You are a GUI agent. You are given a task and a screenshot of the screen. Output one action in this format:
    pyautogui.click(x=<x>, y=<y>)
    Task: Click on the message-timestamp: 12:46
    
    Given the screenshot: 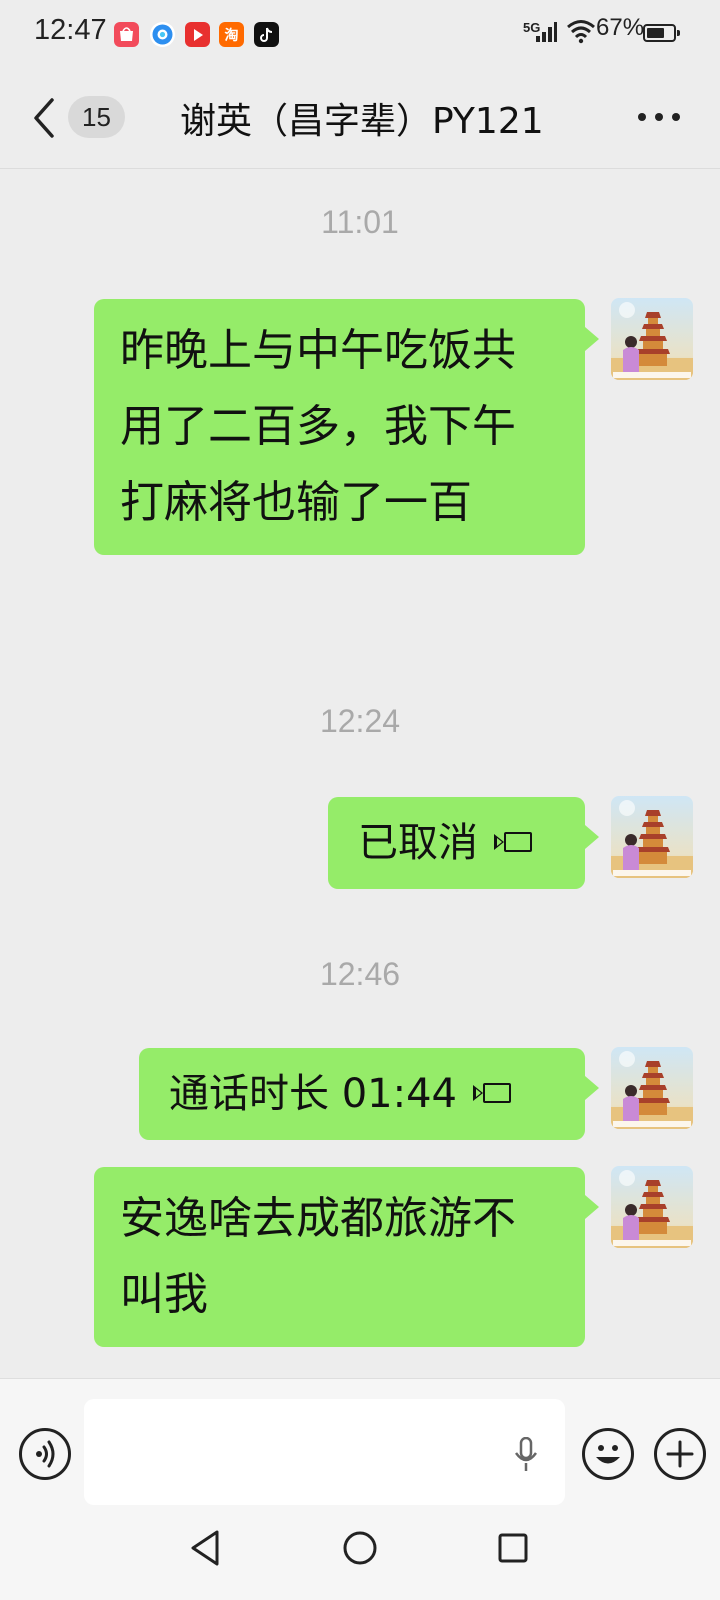 What is the action you would take?
    pyautogui.click(x=360, y=974)
    